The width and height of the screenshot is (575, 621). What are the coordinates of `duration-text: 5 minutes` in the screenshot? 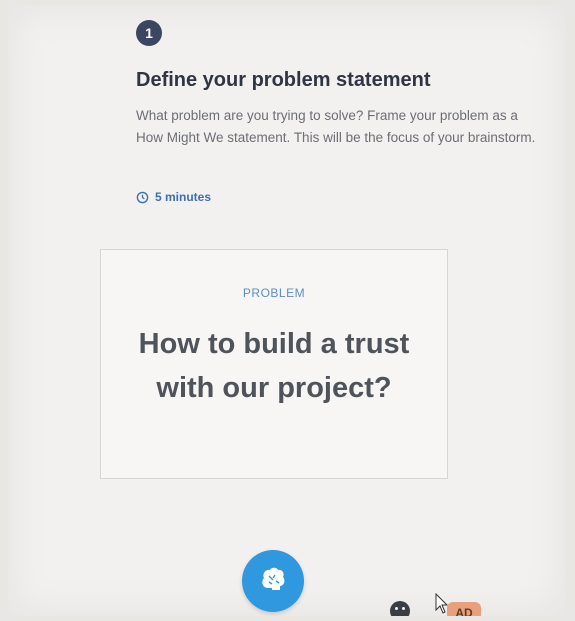 It's located at (183, 197).